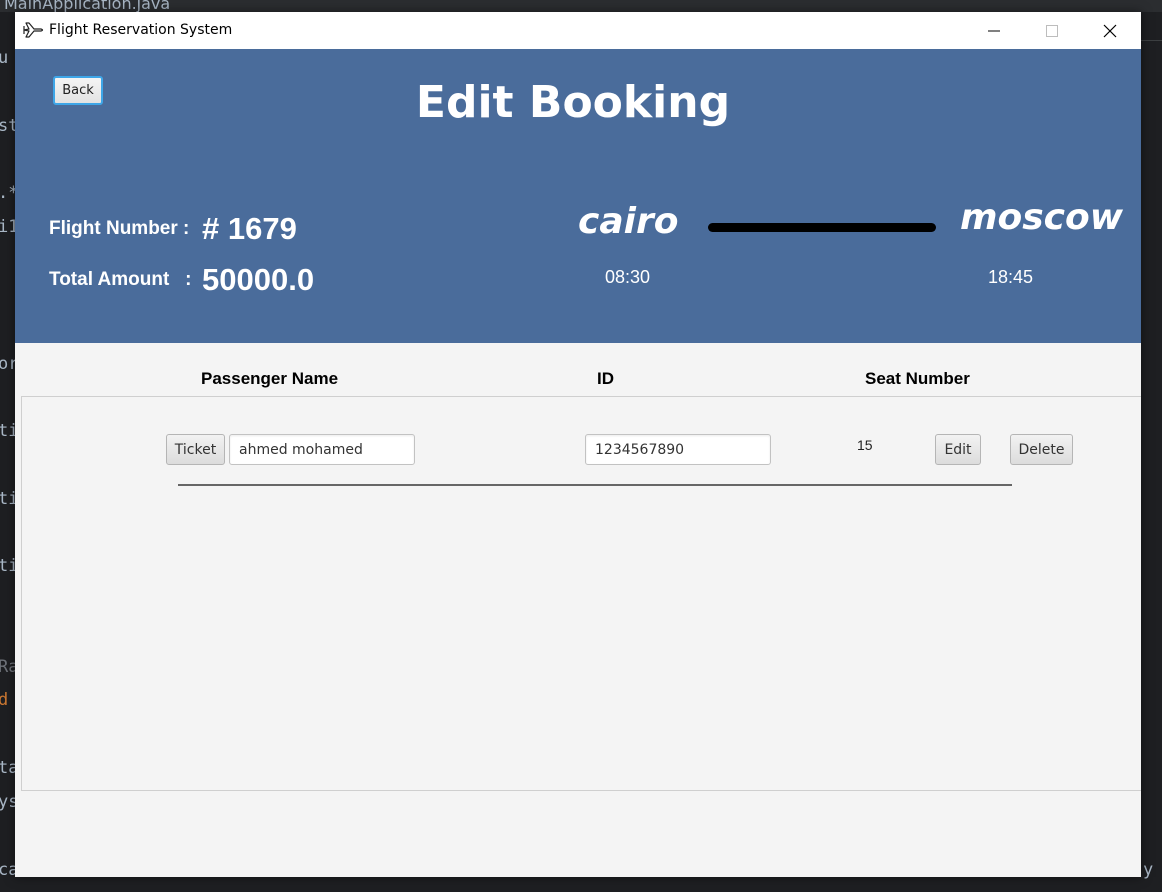 This screenshot has width=1162, height=892. I want to click on flight-number-value: # 1679, so click(249, 228).